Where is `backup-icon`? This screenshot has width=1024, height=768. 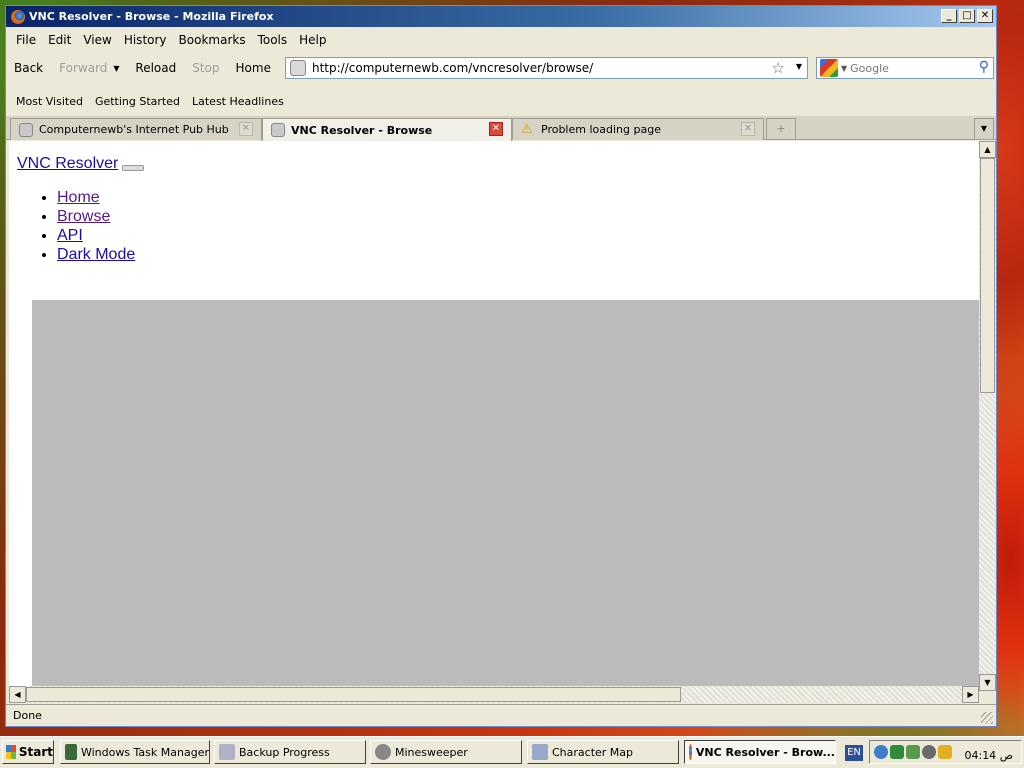 backup-icon is located at coordinates (227, 752).